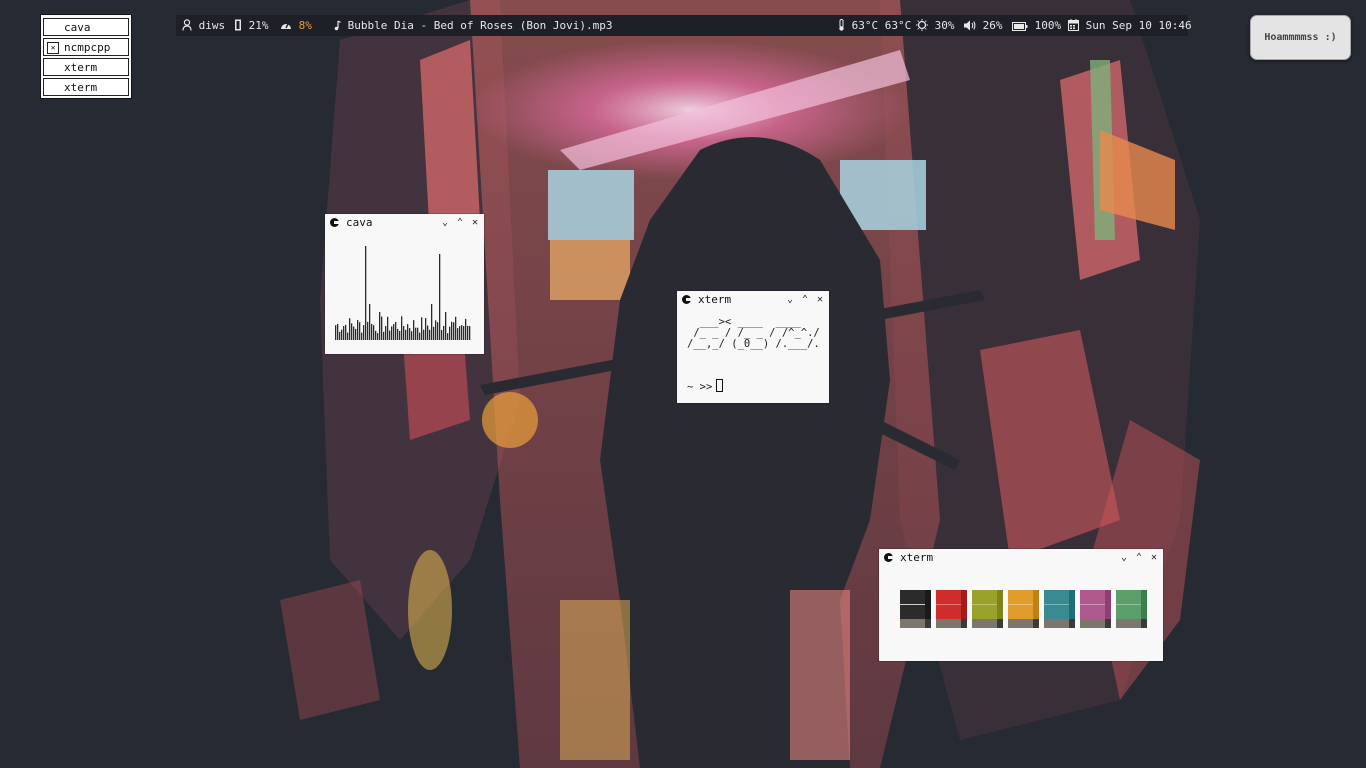 This screenshot has width=1366, height=768. What do you see at coordinates (359, 222) in the screenshot?
I see `window-title: cava` at bounding box center [359, 222].